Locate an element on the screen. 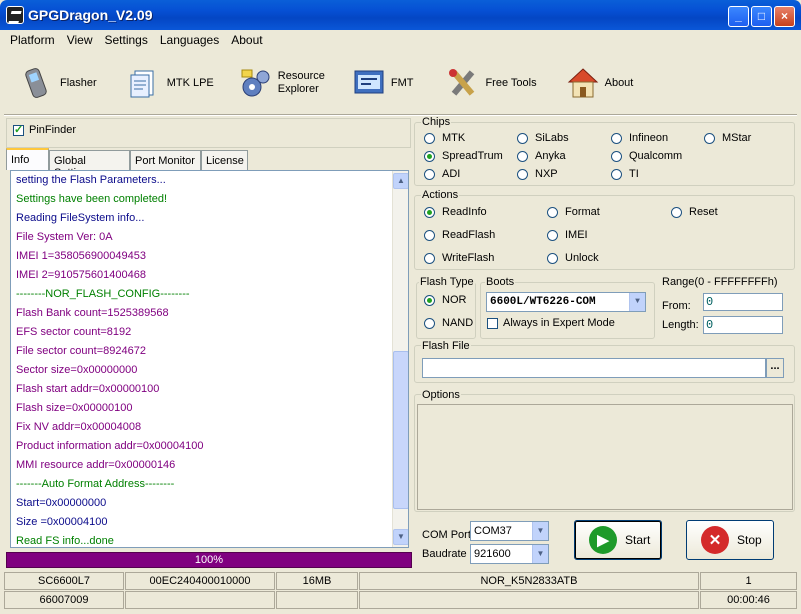 The width and height of the screenshot is (801, 614). action-radio-label: ReadInfo is located at coordinates (464, 212).